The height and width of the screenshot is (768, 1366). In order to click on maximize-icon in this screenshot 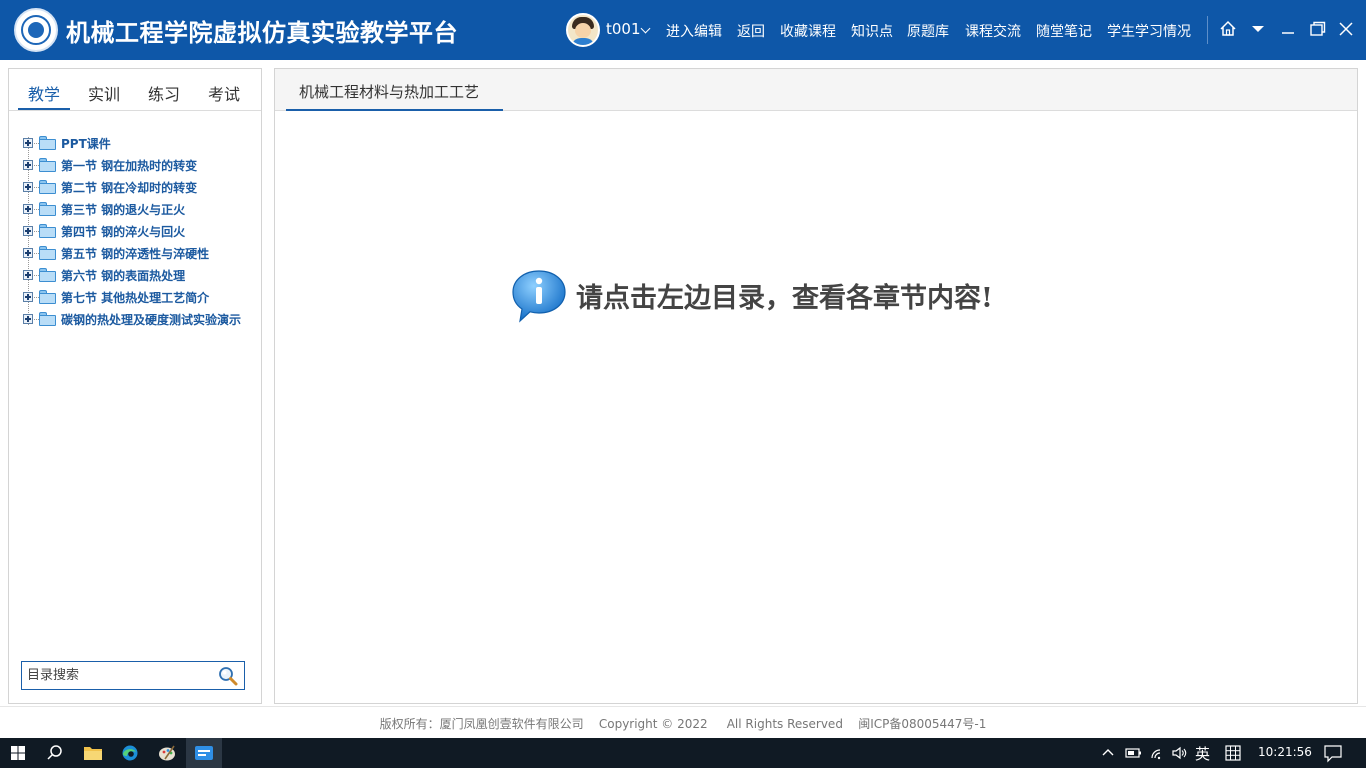, I will do `click(1317, 29)`.